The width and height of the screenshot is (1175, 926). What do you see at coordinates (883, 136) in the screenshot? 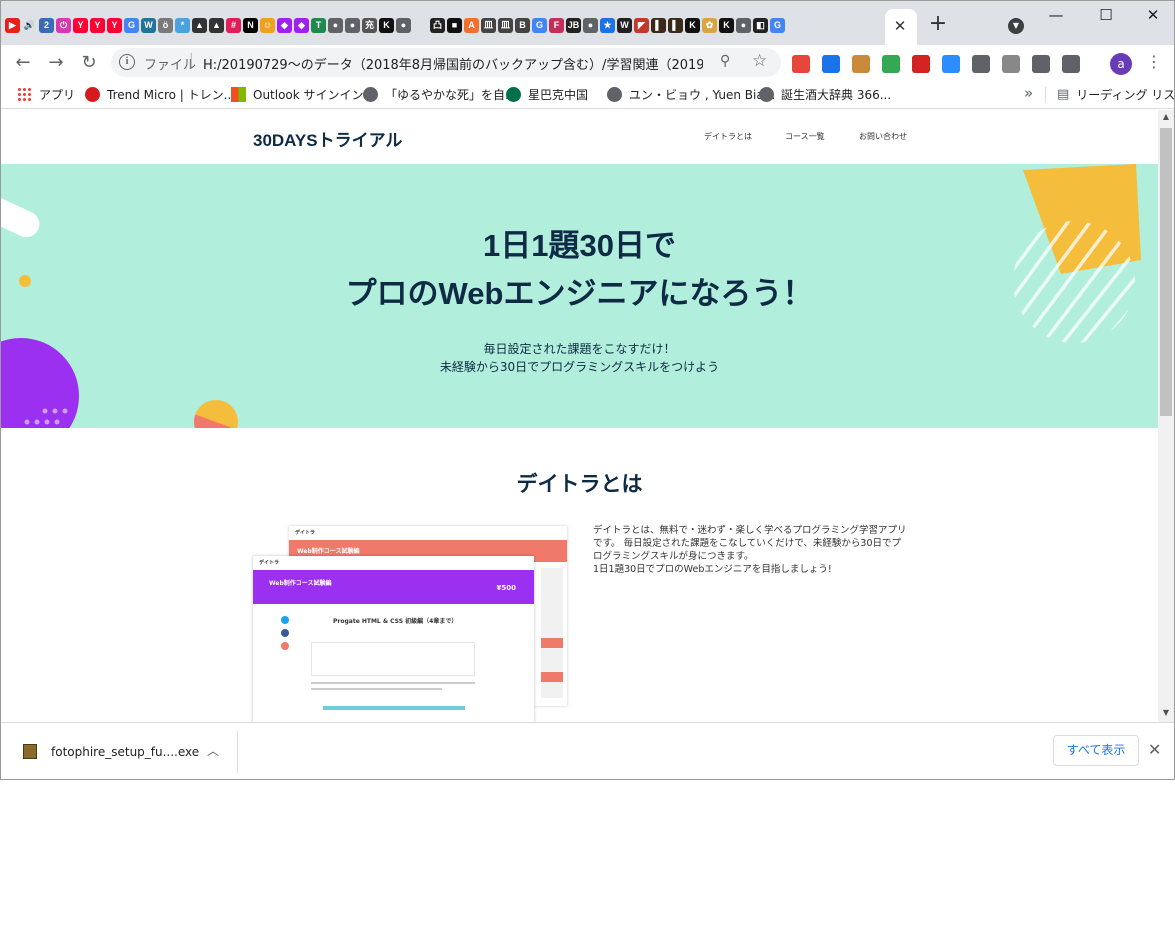
I see `nav-link-contact: お問い合わせ` at bounding box center [883, 136].